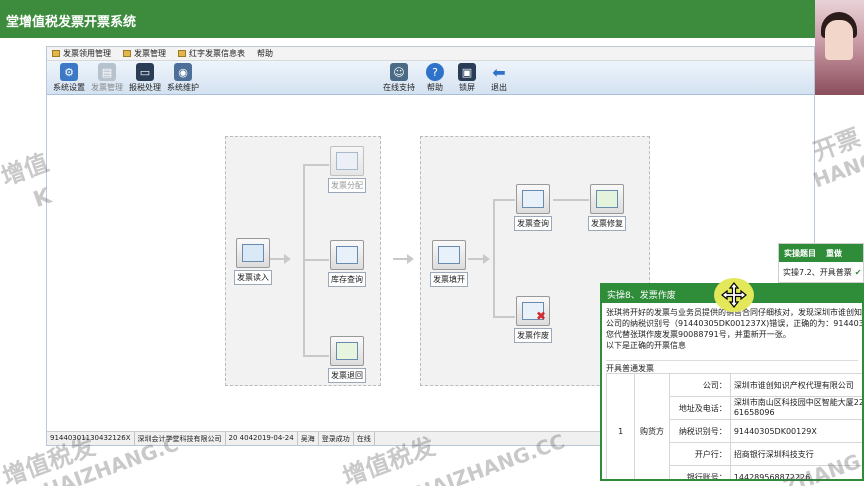  I want to click on tool-tax-report: ▭ 报税处理, so click(145, 78).